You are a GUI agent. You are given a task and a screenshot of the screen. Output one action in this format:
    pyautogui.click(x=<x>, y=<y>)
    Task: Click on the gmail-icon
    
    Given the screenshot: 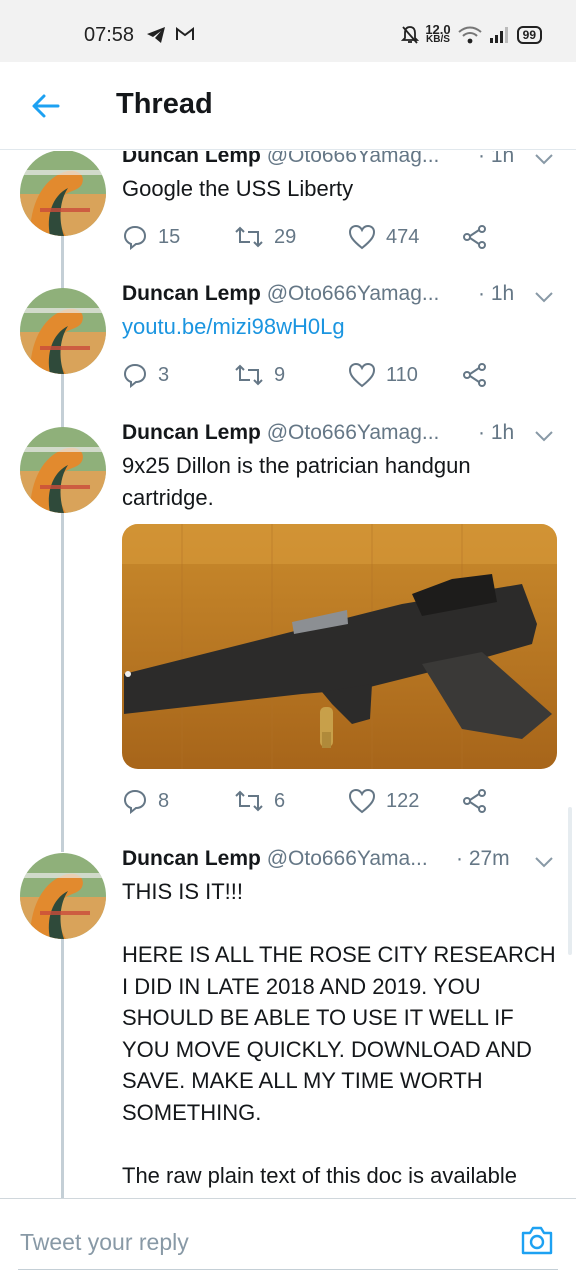 What is the action you would take?
    pyautogui.click(x=185, y=33)
    